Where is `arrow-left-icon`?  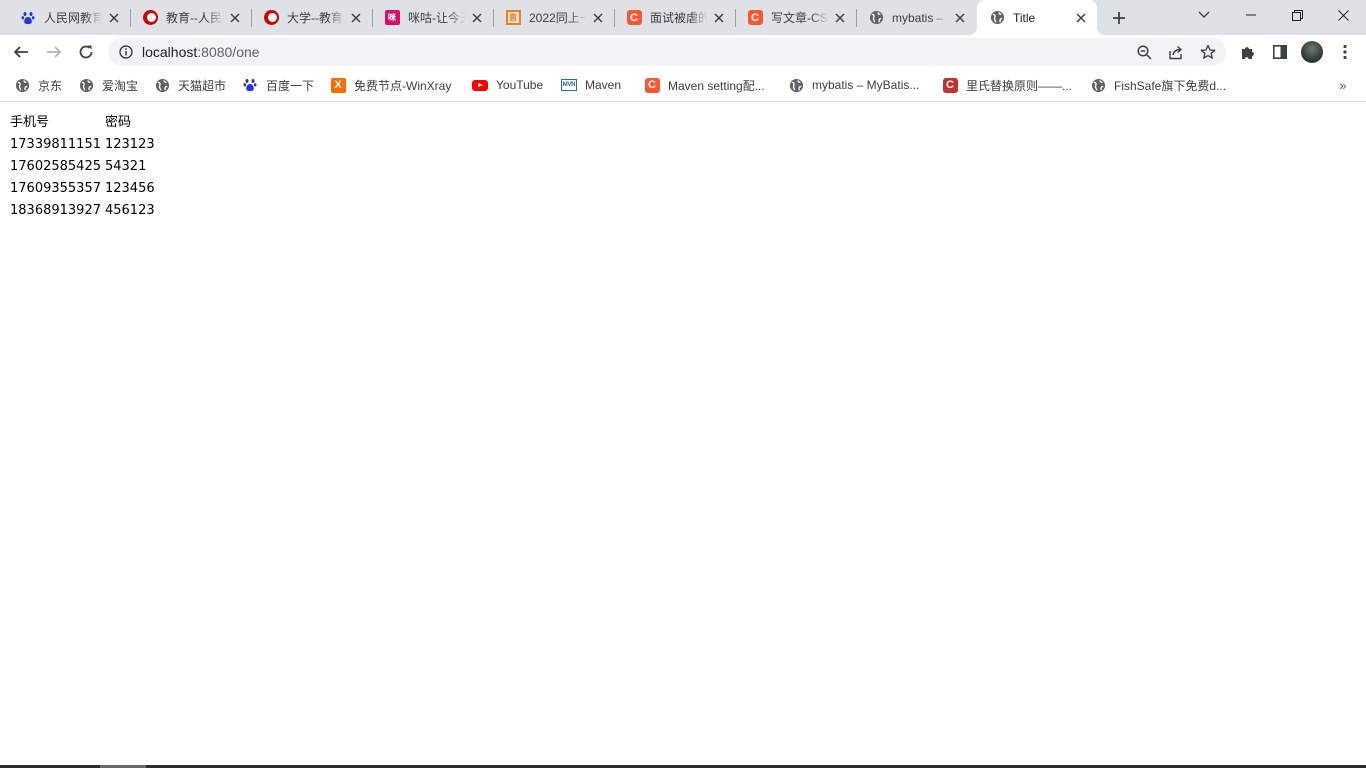
arrow-left-icon is located at coordinates (20, 52).